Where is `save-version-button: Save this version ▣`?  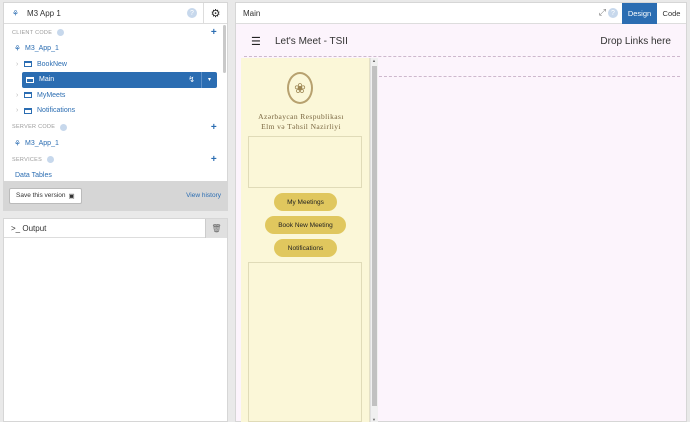
save-version-button: Save this version ▣ is located at coordinates (45, 195).